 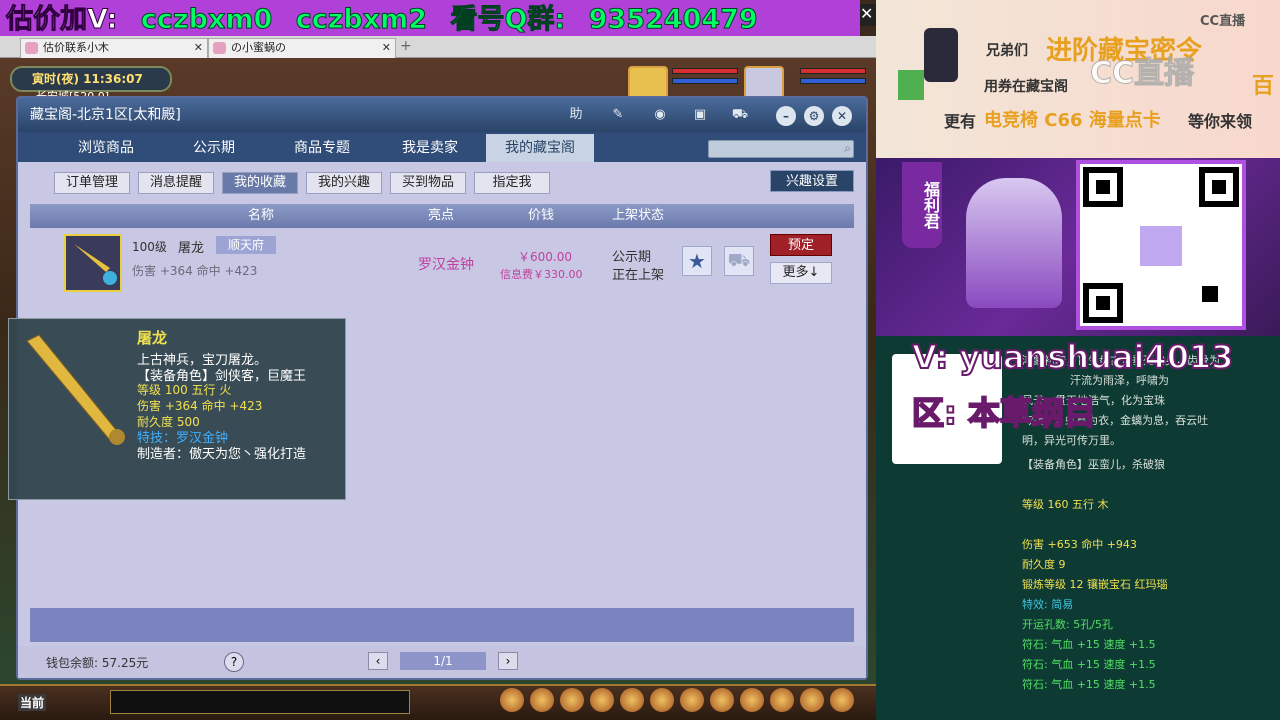 I want to click on gear-icon: ⚙, so click(x=814, y=116).